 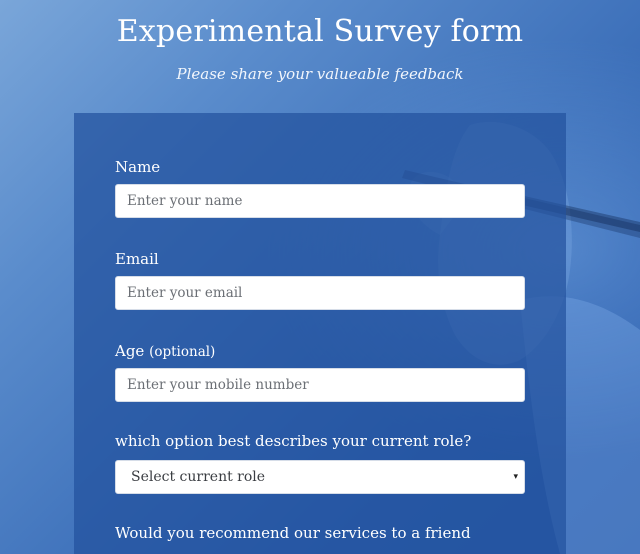 I want to click on role-select-value: Select current role, so click(x=198, y=477).